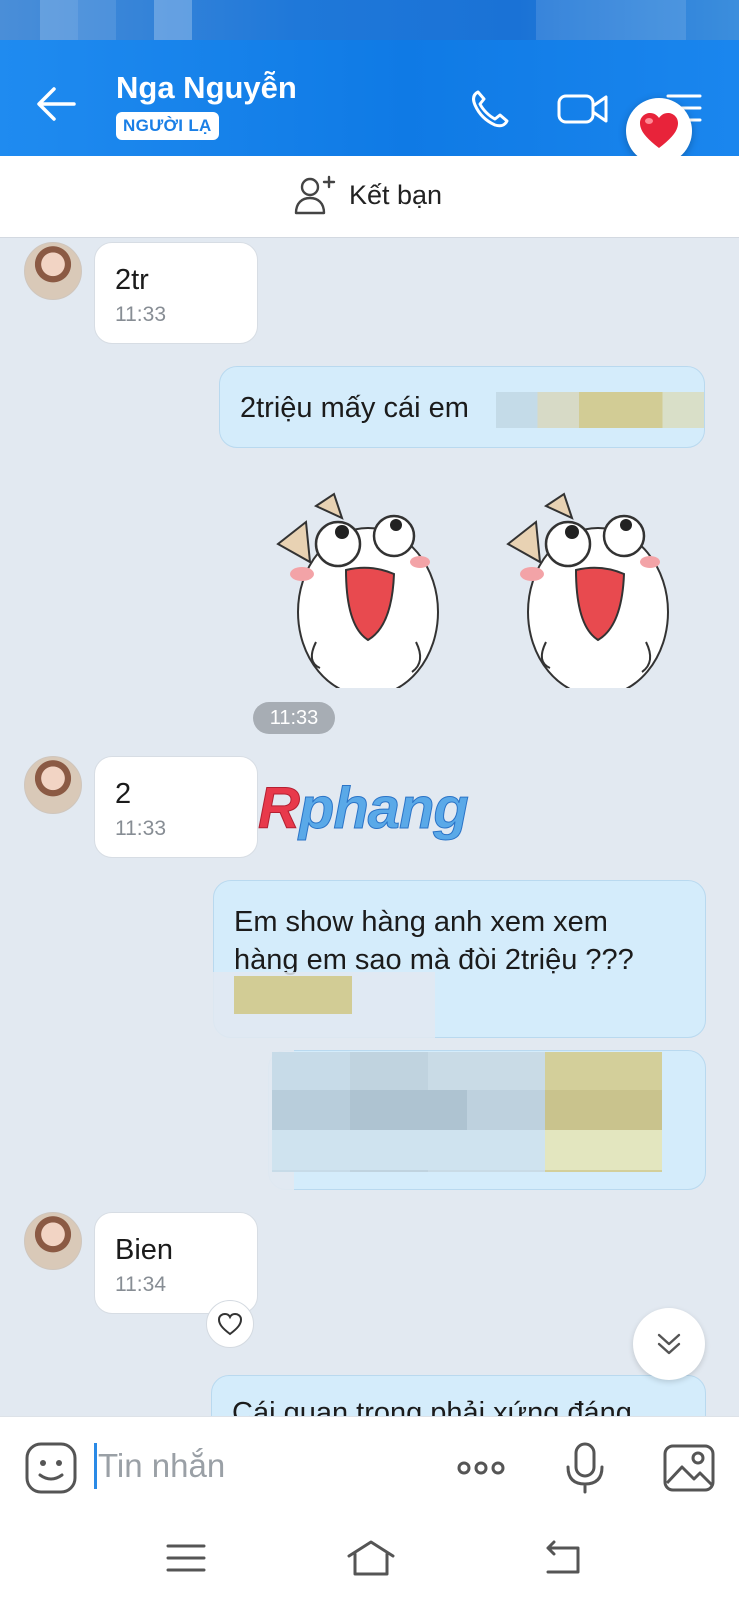  I want to click on message-input-bar: Tin nhắn, so click(369, 1466).